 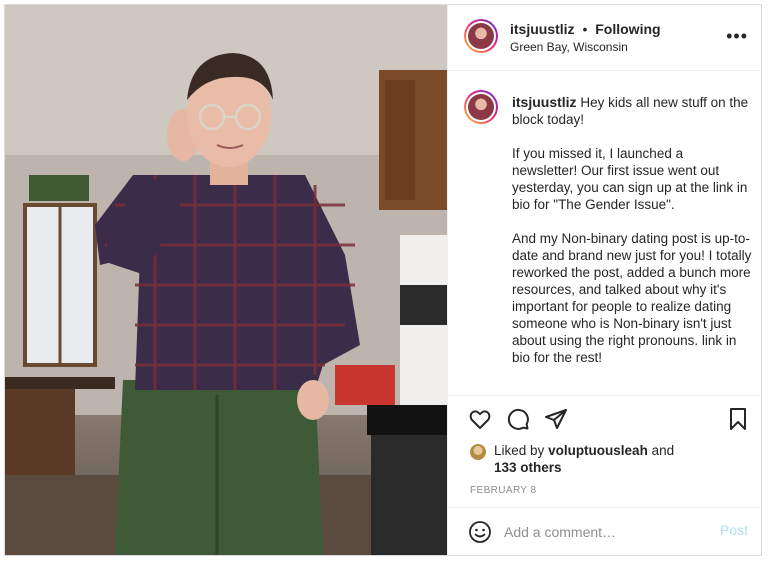 What do you see at coordinates (481, 36) in the screenshot?
I see `avatar` at bounding box center [481, 36].